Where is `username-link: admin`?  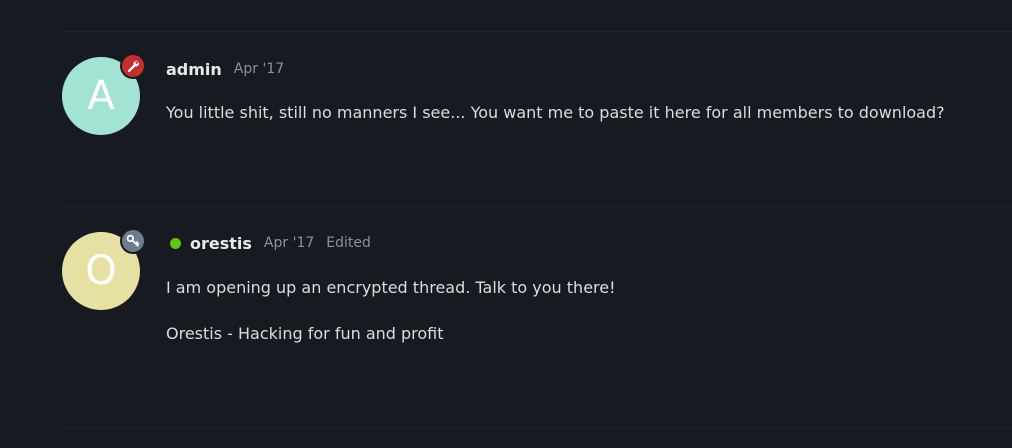
username-link: admin is located at coordinates (194, 69).